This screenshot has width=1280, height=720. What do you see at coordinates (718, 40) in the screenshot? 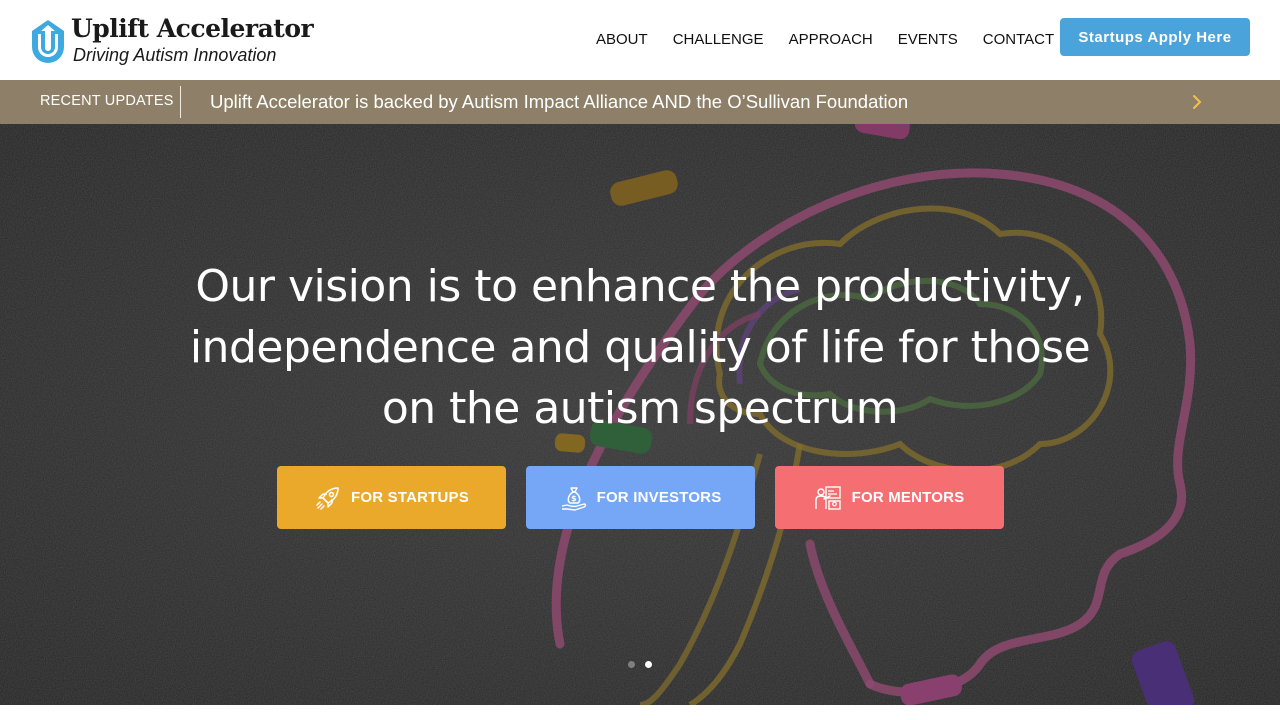
I see `nav-item-challenge: CHALLENGE` at bounding box center [718, 40].